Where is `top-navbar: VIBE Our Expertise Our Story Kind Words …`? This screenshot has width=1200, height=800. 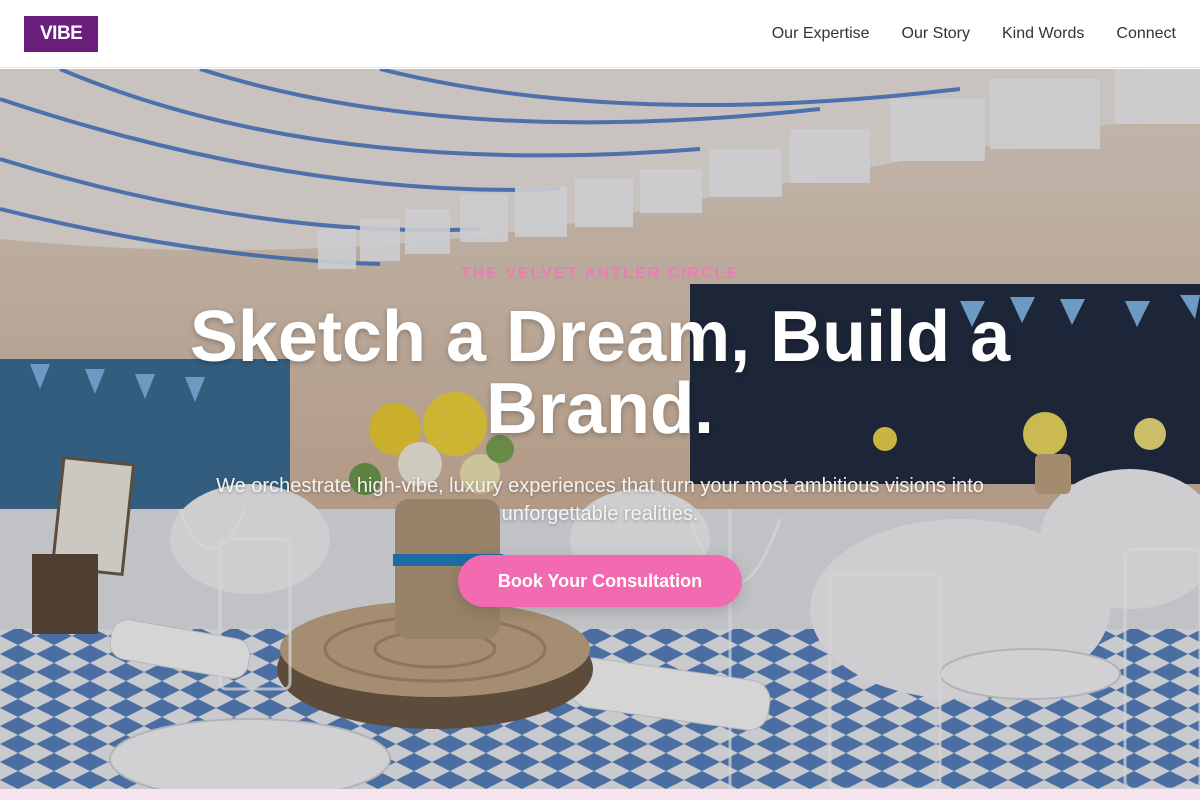 top-navbar: VIBE Our Expertise Our Story Kind Words … is located at coordinates (600, 34).